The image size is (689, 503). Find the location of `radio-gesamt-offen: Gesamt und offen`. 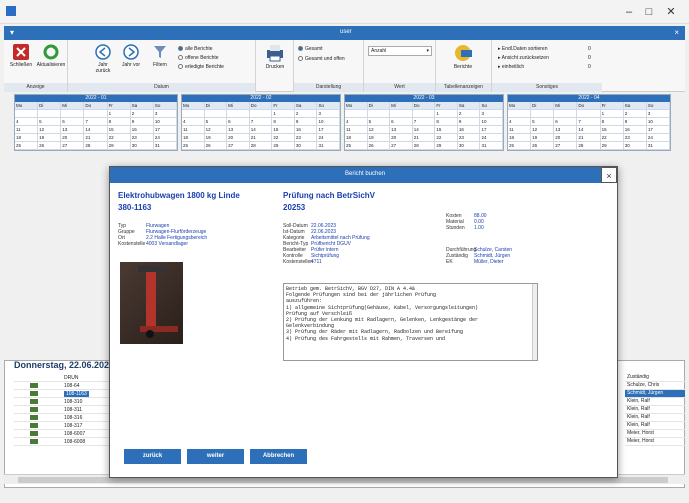

radio-gesamt-offen: Gesamt und offen is located at coordinates (321, 59).